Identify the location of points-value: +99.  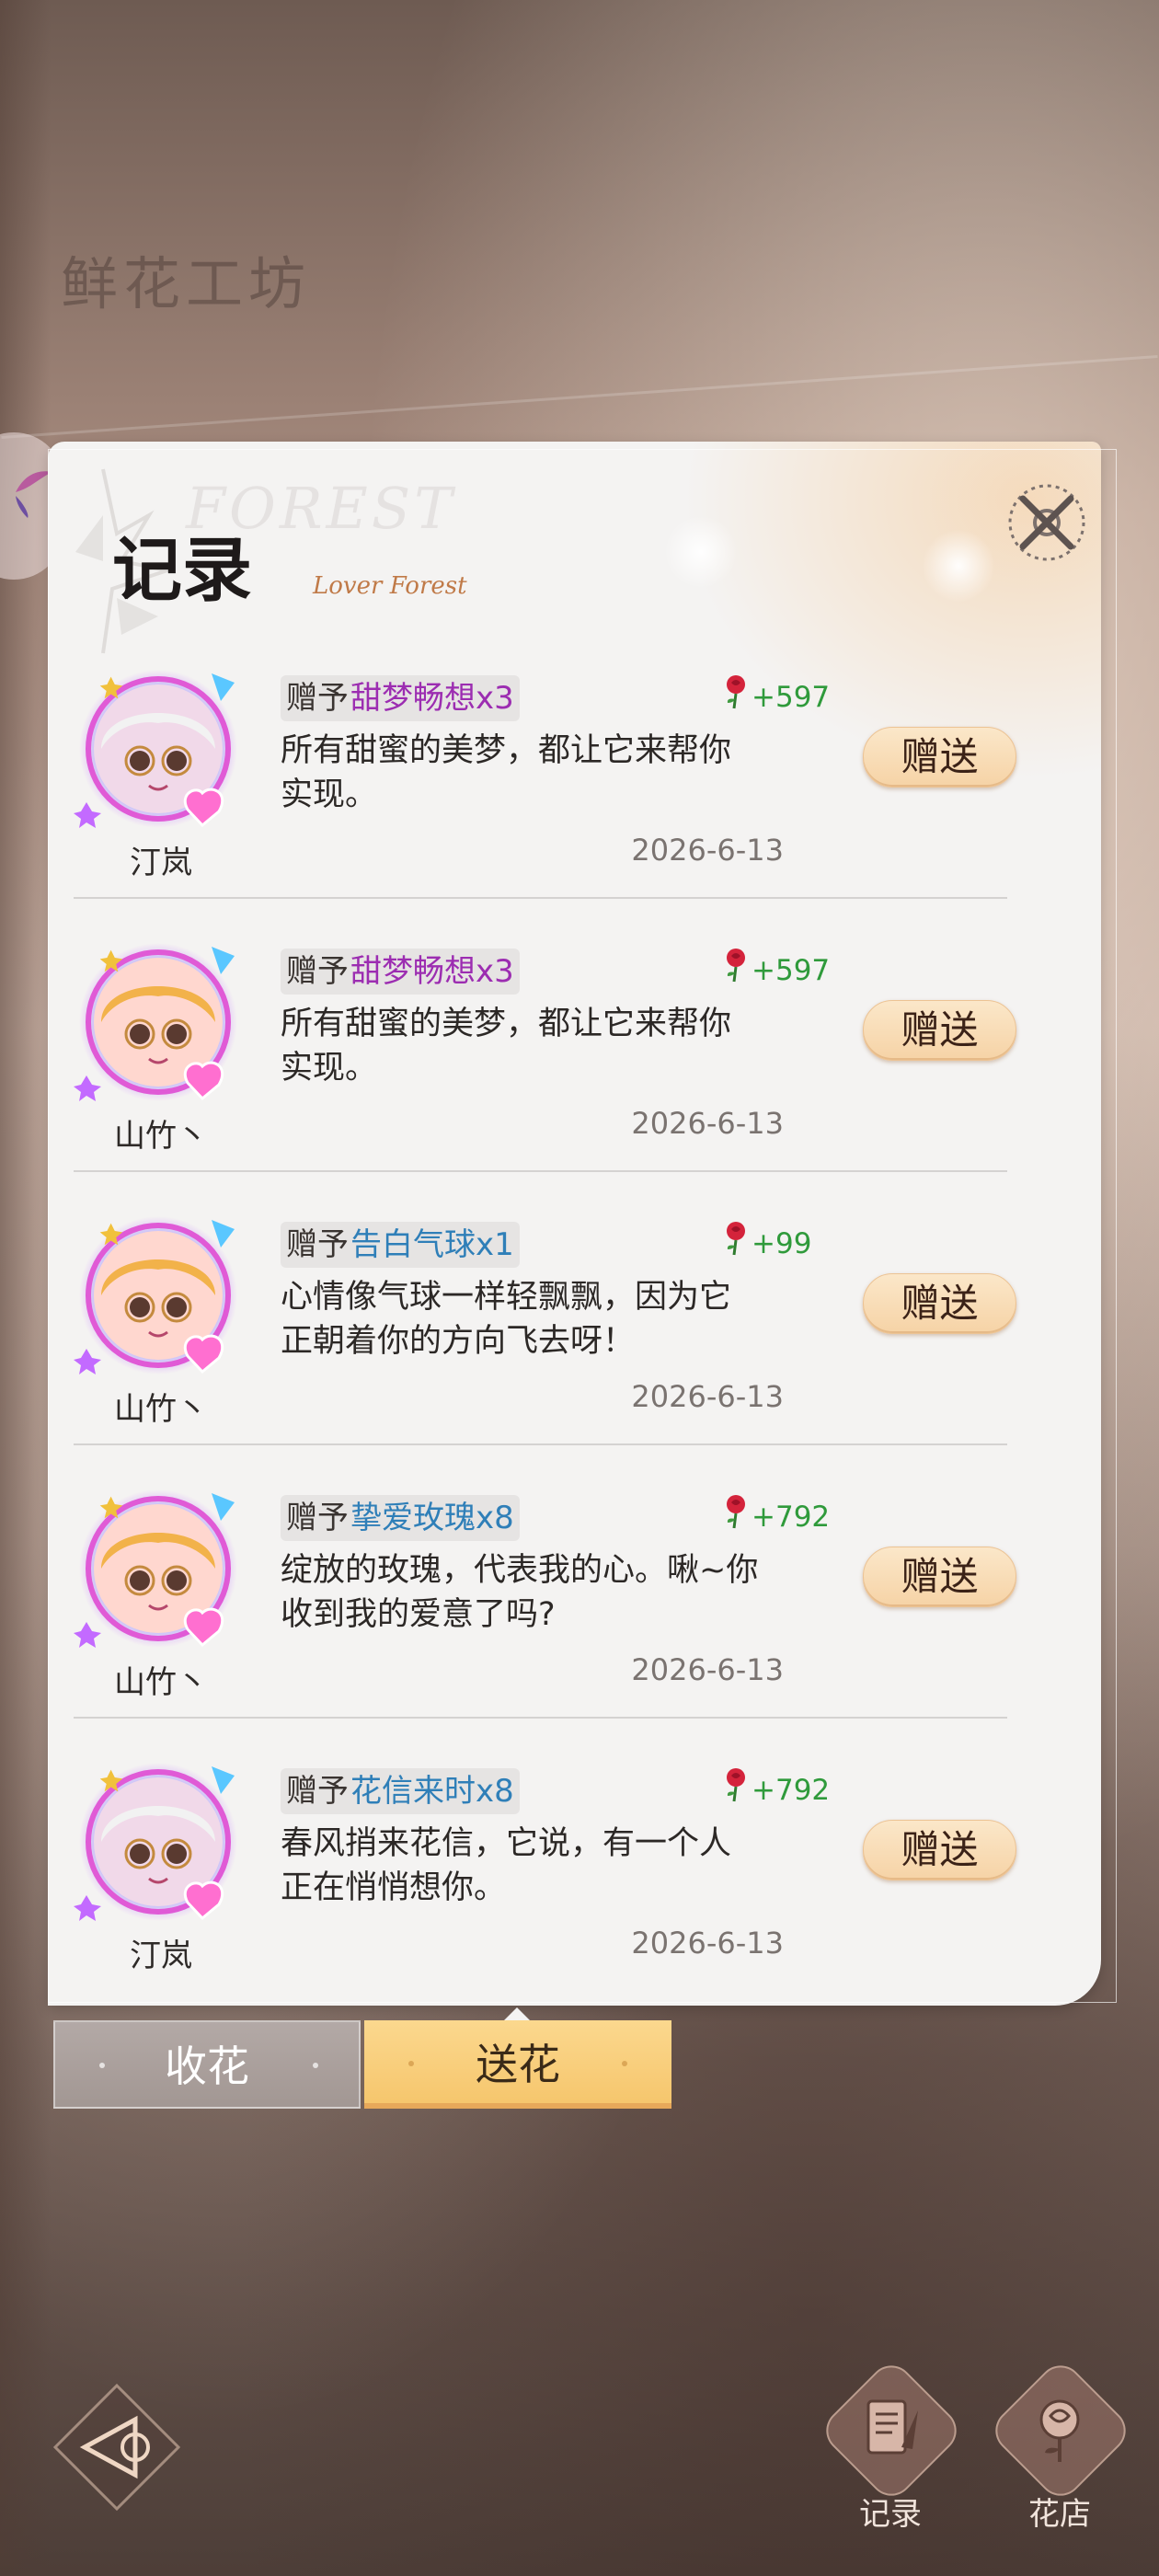
(782, 1243).